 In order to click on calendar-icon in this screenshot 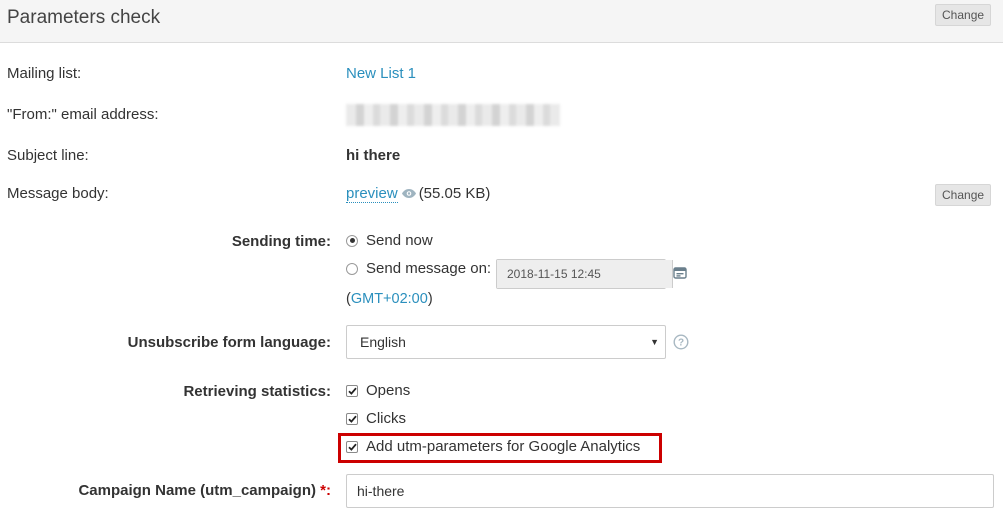, I will do `click(680, 274)`.